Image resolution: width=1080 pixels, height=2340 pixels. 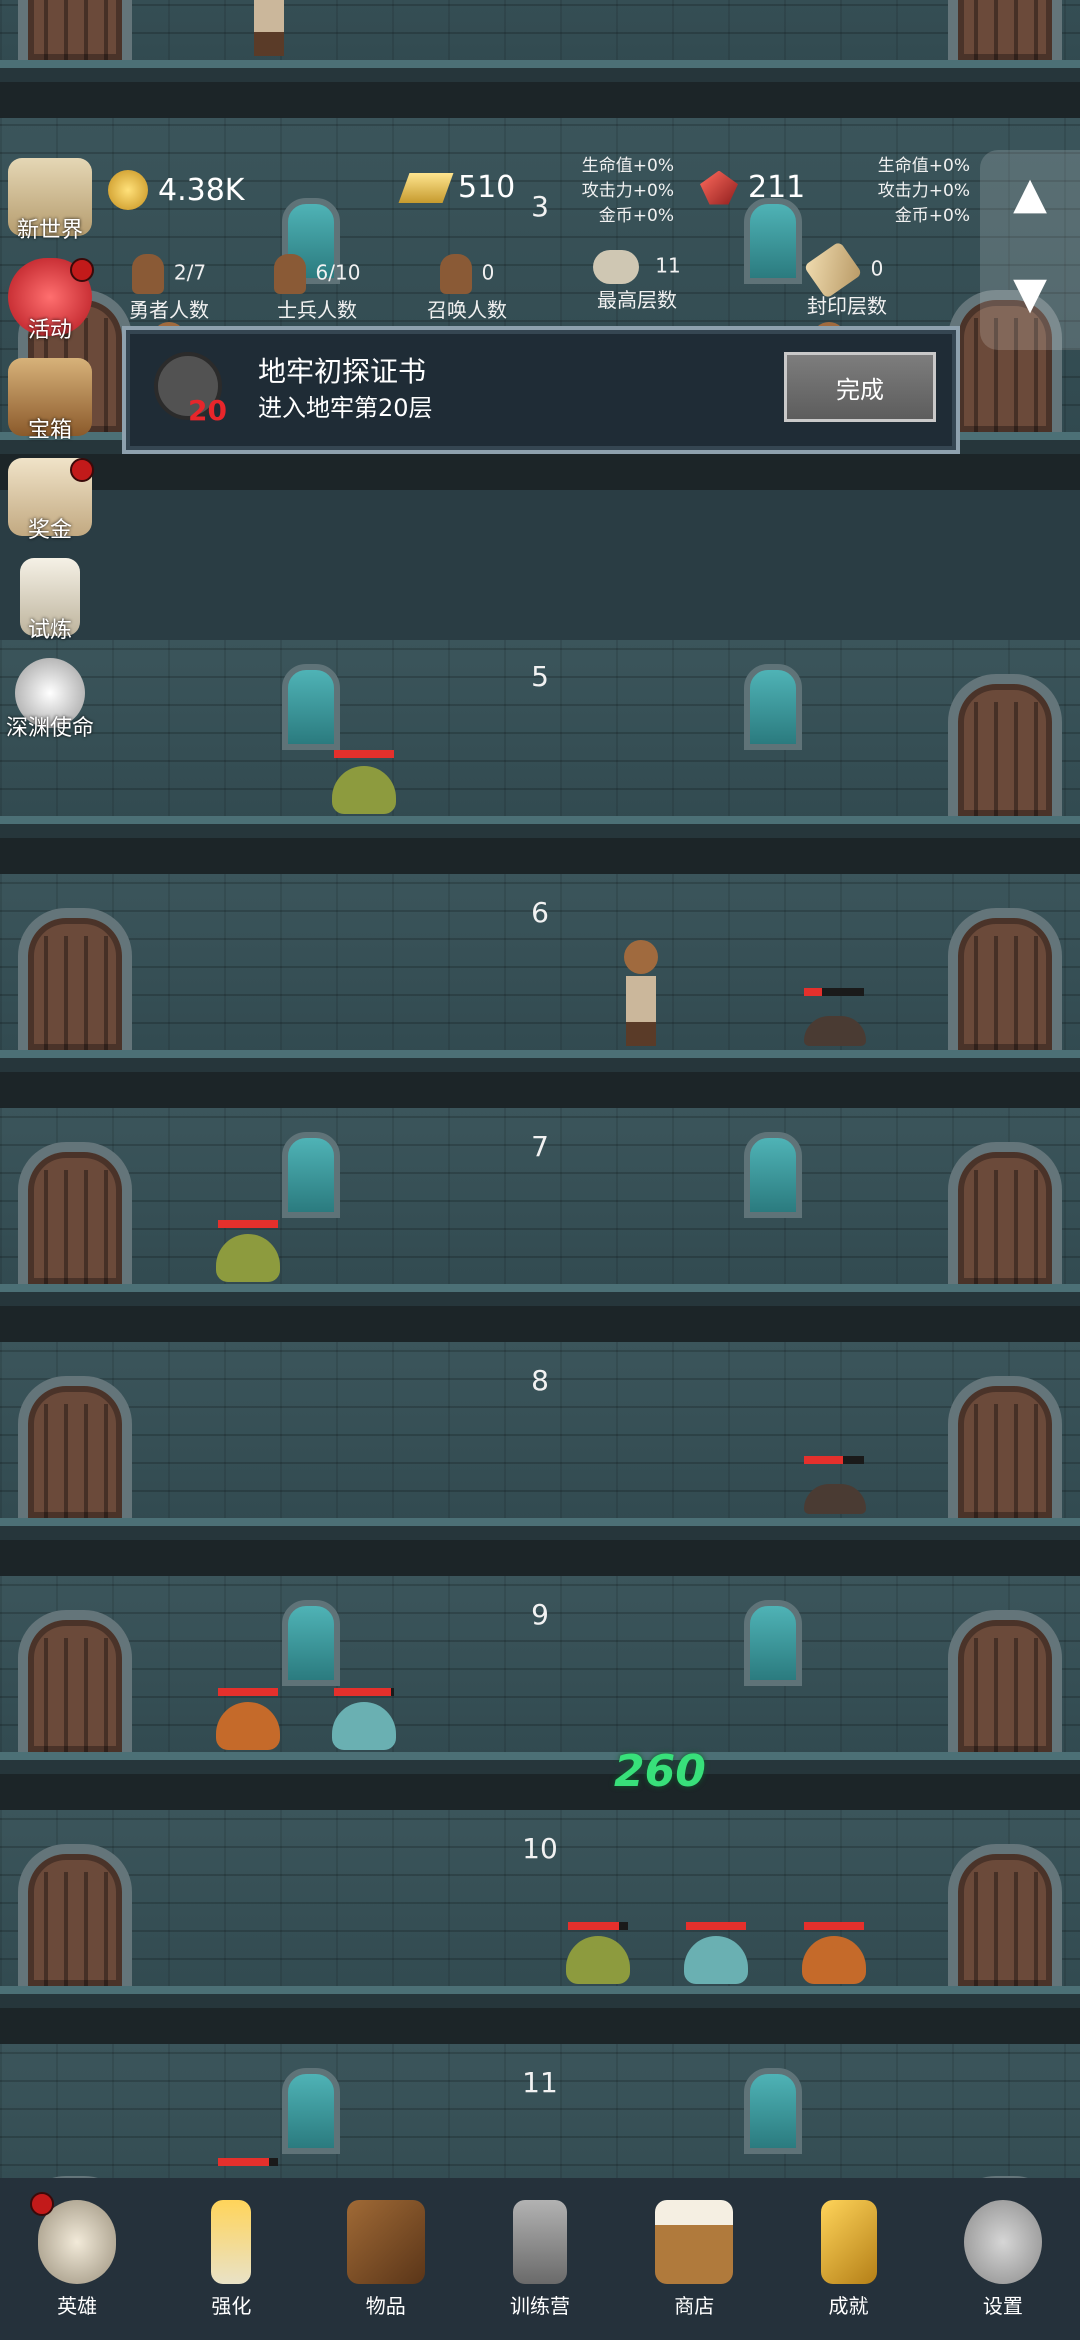 What do you see at coordinates (338, 272) in the screenshot?
I see `stat-value: 6/10` at bounding box center [338, 272].